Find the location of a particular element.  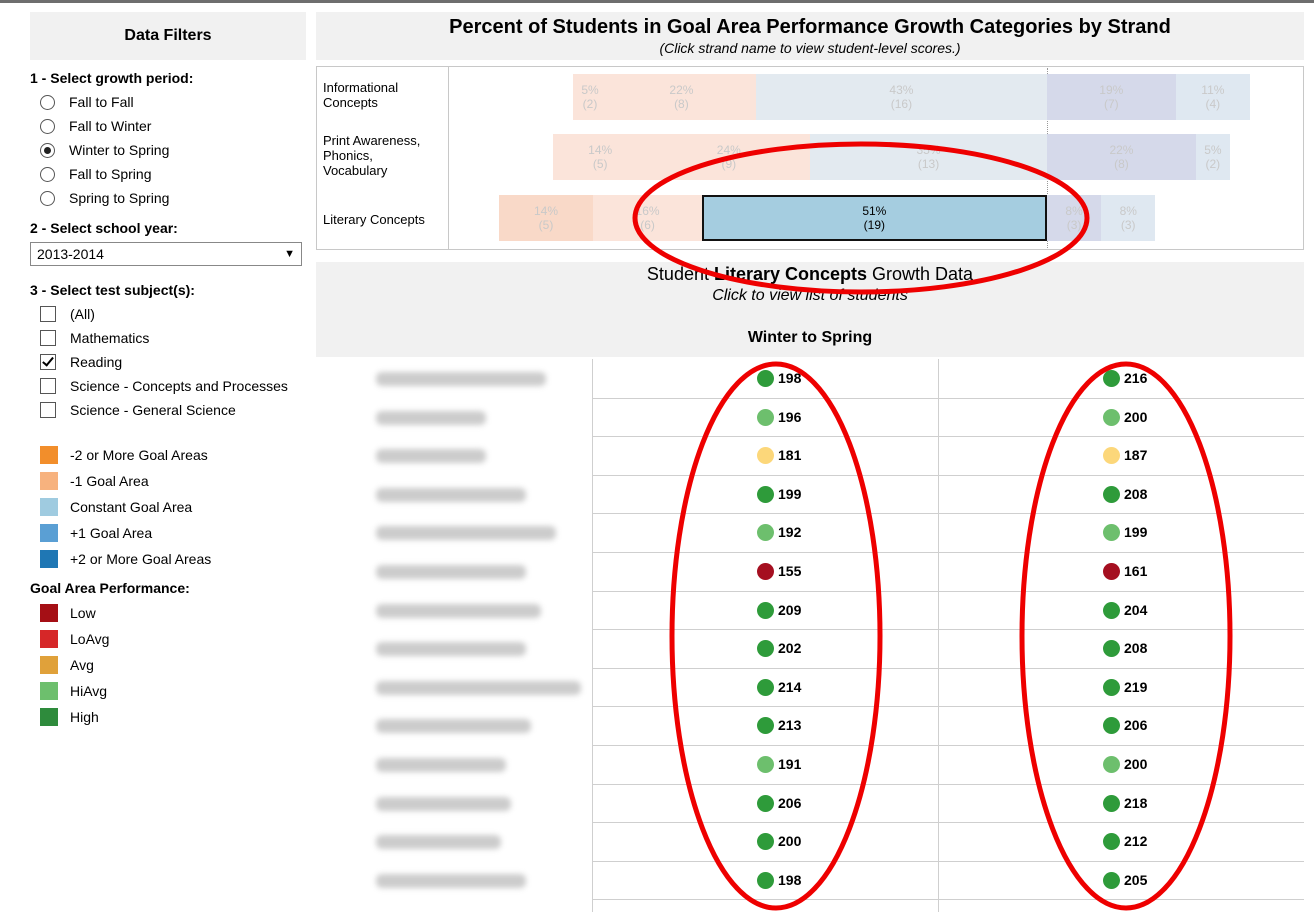

annotation-ellipse-start is located at coordinates (776, 636).